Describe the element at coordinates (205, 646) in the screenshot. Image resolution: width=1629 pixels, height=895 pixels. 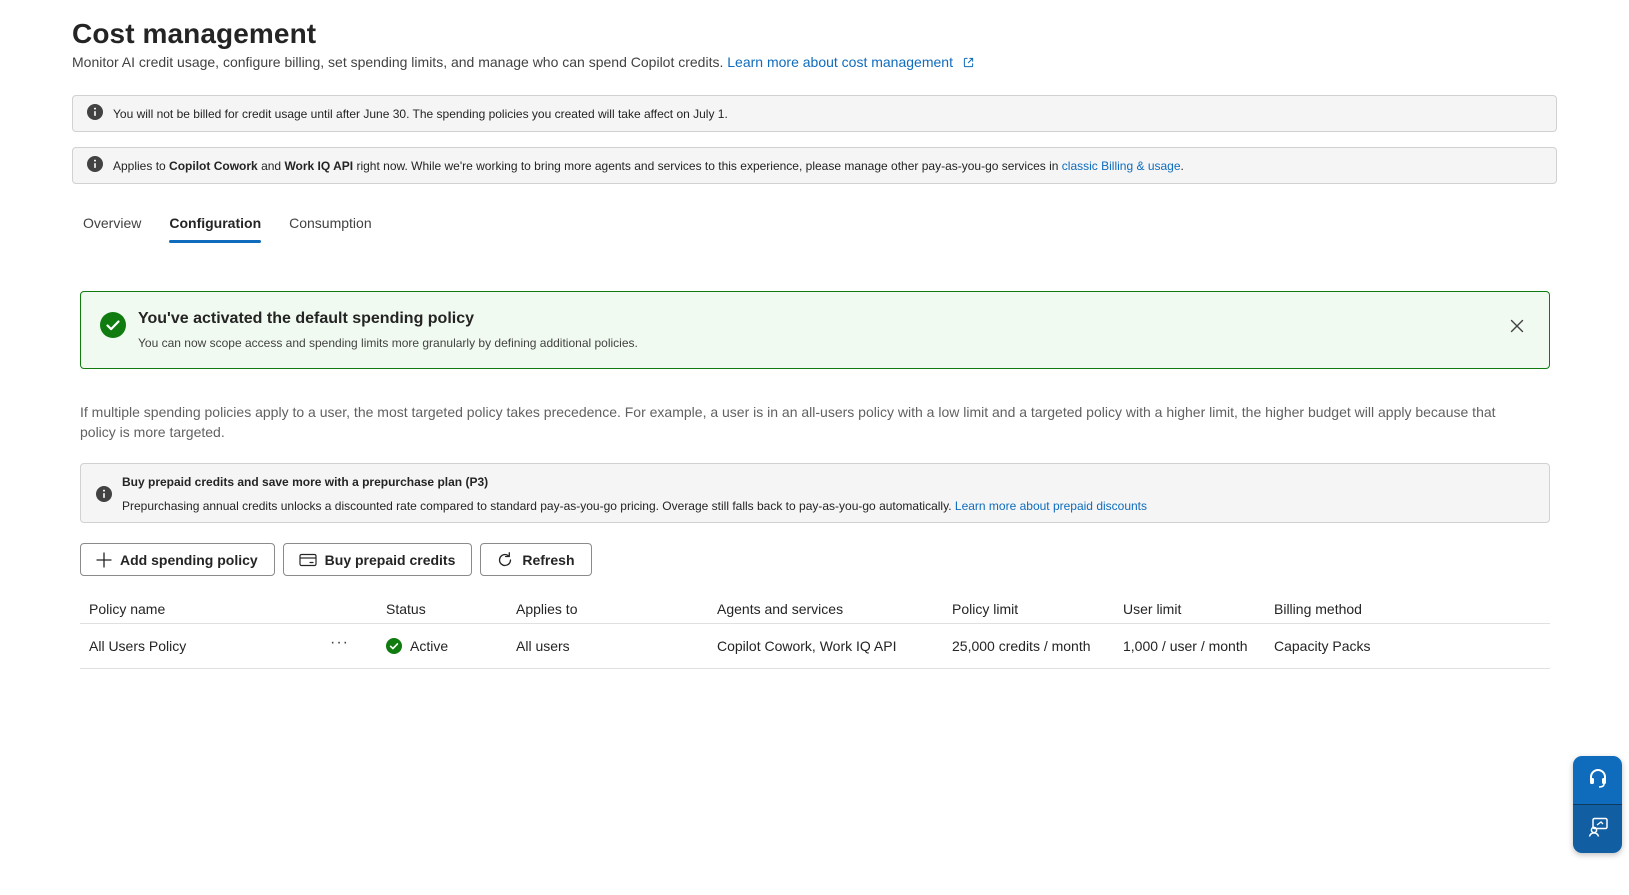
I see `policy-name-cell: All Users Policy` at that location.